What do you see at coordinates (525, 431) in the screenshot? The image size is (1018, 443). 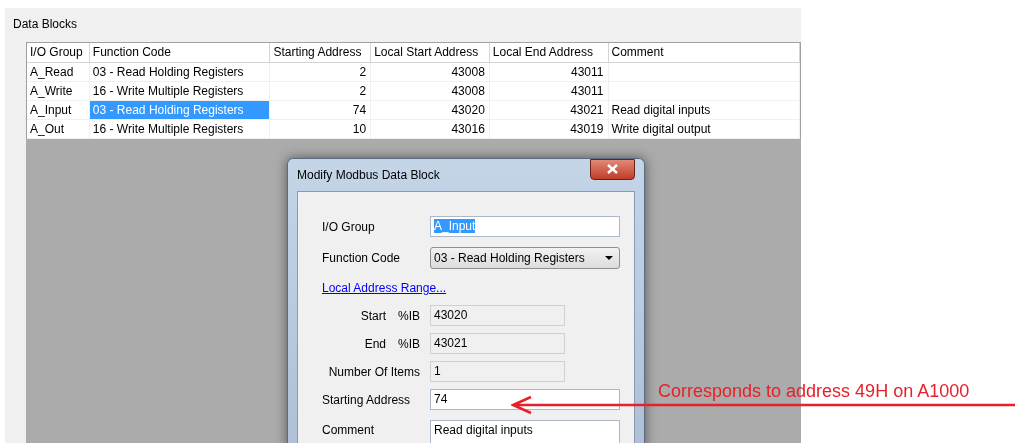 I see `input-field: Read digital inputs` at bounding box center [525, 431].